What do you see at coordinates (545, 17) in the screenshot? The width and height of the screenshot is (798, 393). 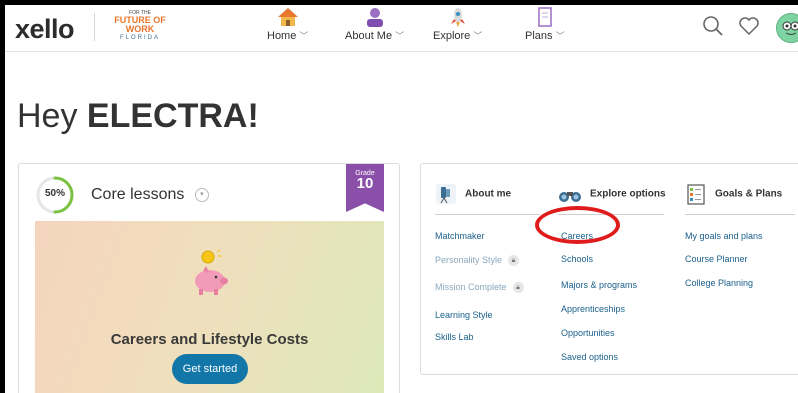 I see `notebook-icon` at bounding box center [545, 17].